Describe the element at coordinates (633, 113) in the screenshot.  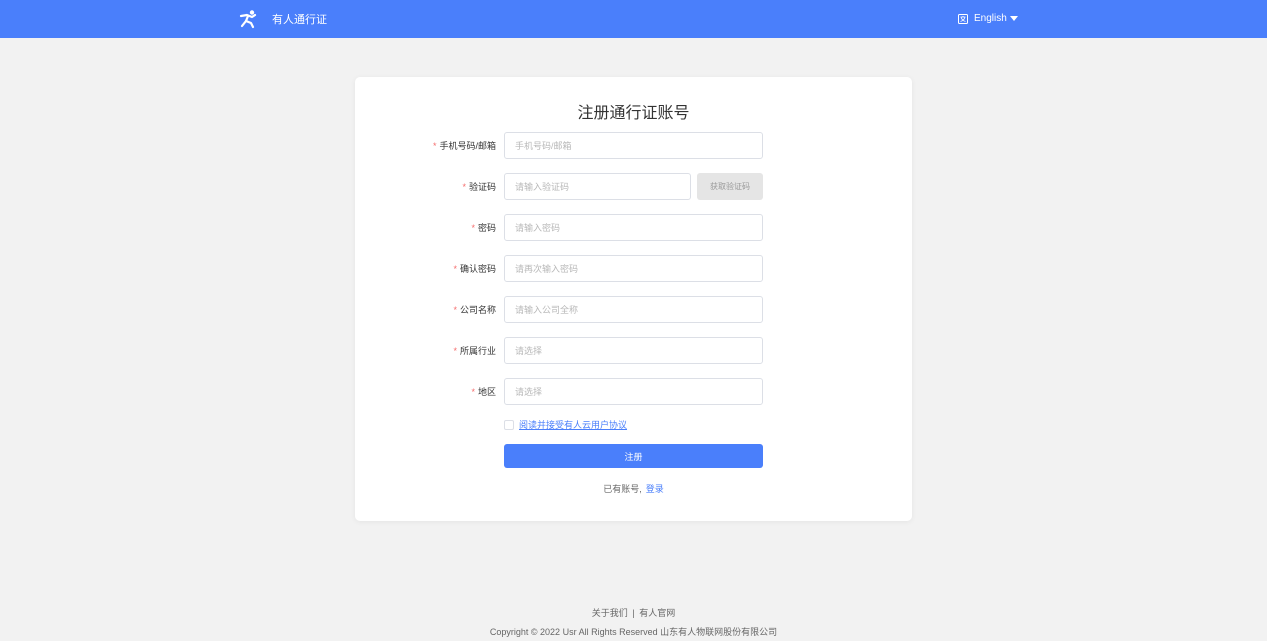
I see `page-title: 注册通行证账号` at that location.